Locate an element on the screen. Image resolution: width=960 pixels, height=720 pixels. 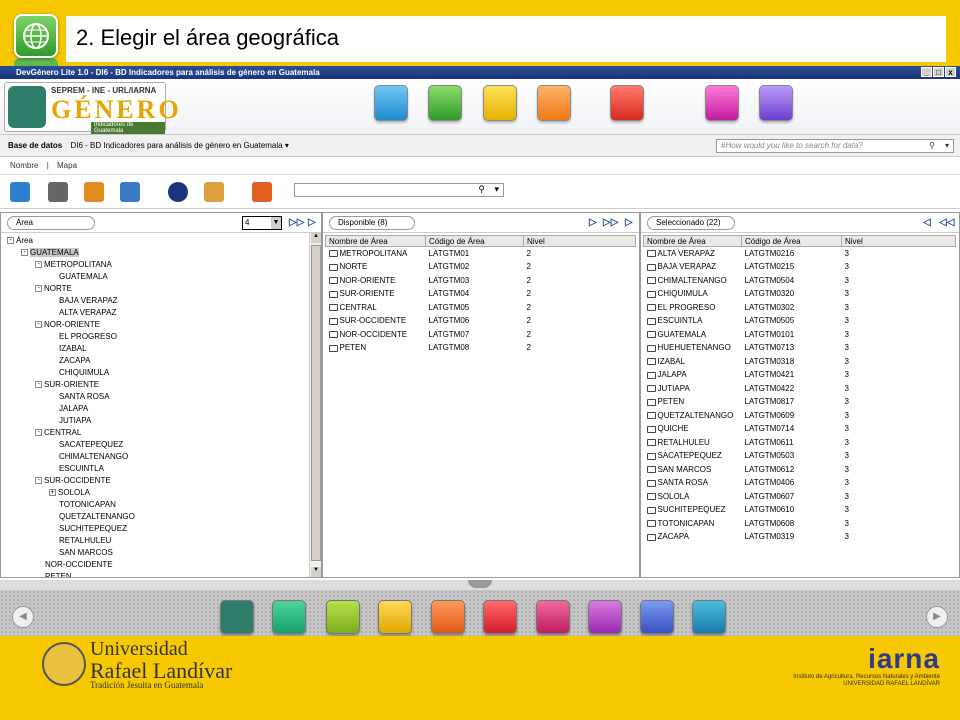
columns-icon is located at coordinates (553, 617).